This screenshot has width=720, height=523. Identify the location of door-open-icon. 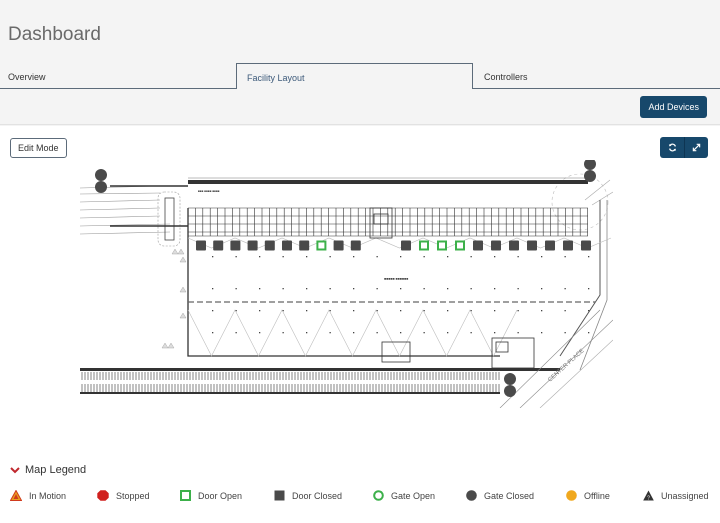
(185, 495).